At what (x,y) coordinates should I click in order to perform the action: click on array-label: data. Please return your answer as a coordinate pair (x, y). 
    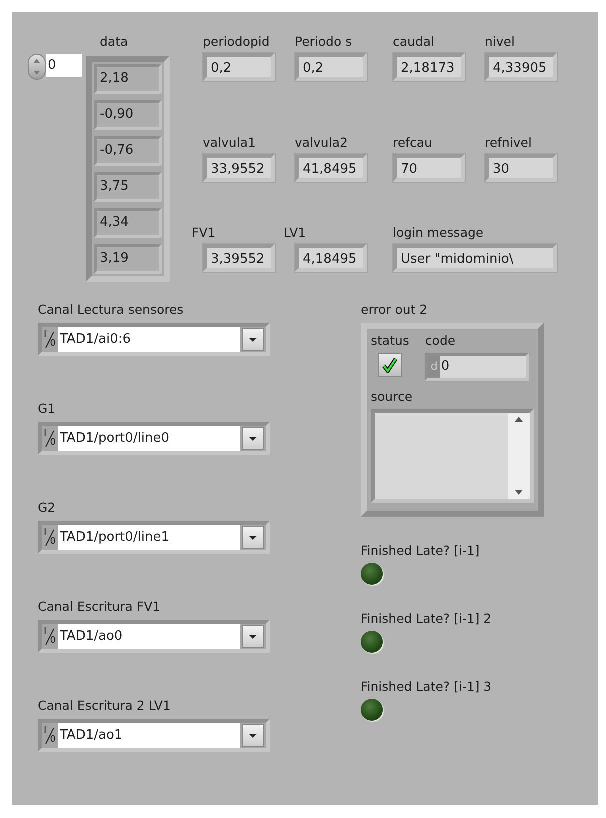
    Looking at the image, I should click on (115, 42).